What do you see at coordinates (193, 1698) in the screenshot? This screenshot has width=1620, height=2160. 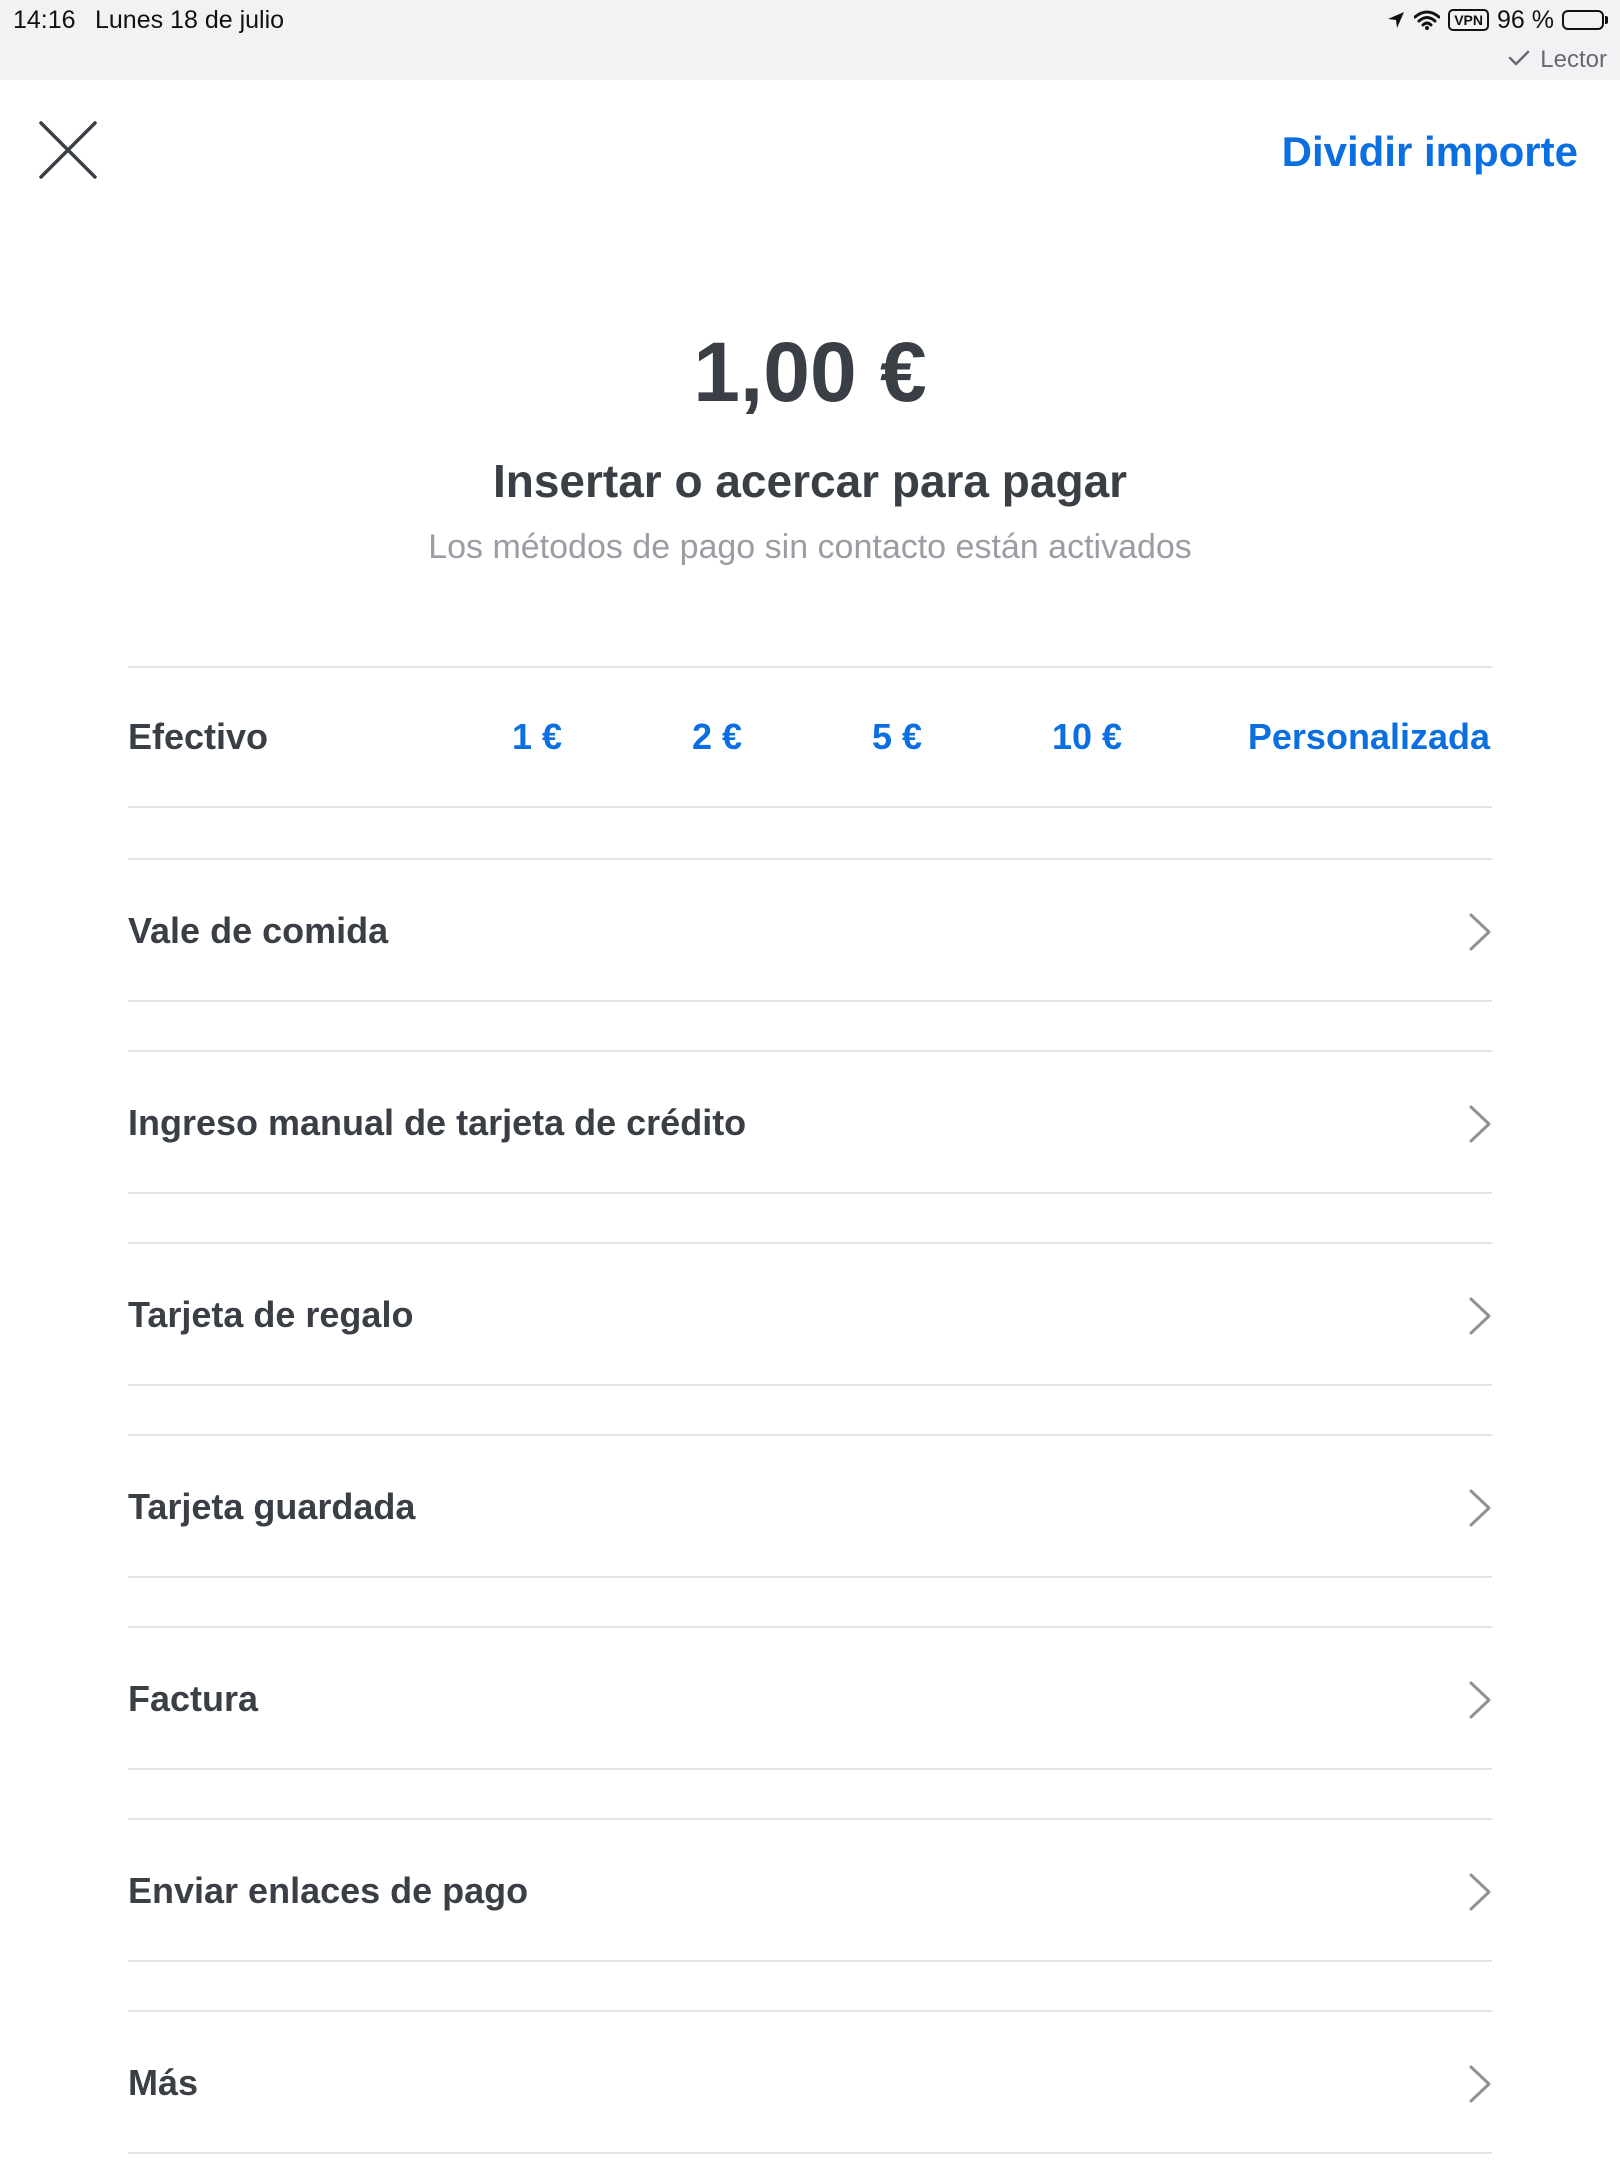 I see `method-label: Factura` at bounding box center [193, 1698].